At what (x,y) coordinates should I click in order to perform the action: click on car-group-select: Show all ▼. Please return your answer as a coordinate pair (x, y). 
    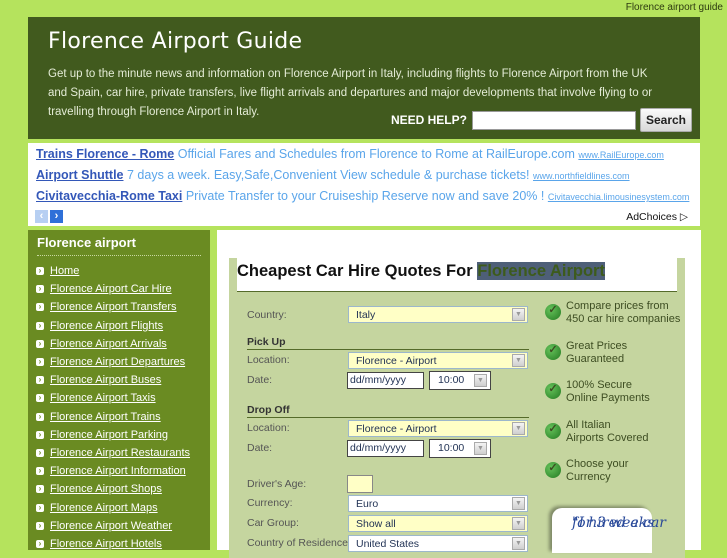
    Looking at the image, I should click on (438, 523).